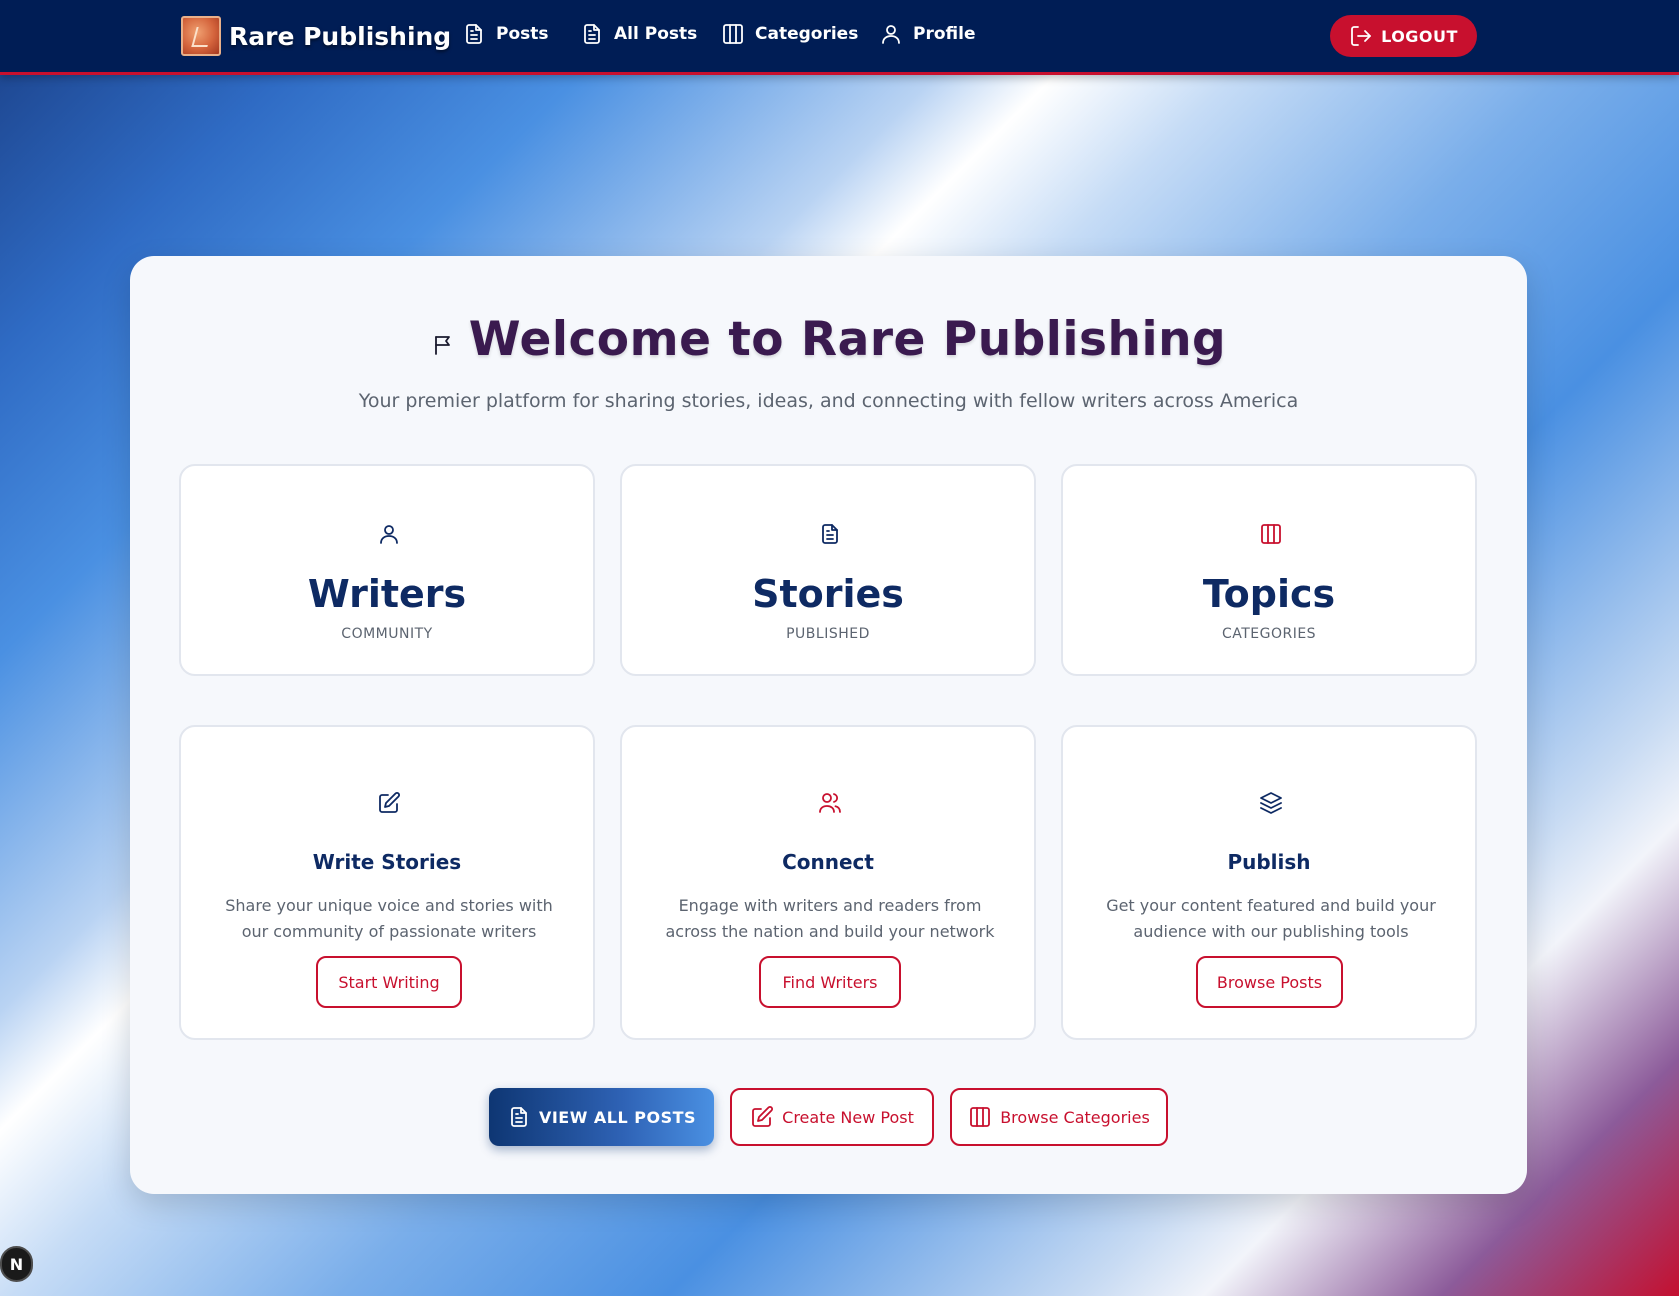  What do you see at coordinates (830, 803) in the screenshot?
I see `users-icon` at bounding box center [830, 803].